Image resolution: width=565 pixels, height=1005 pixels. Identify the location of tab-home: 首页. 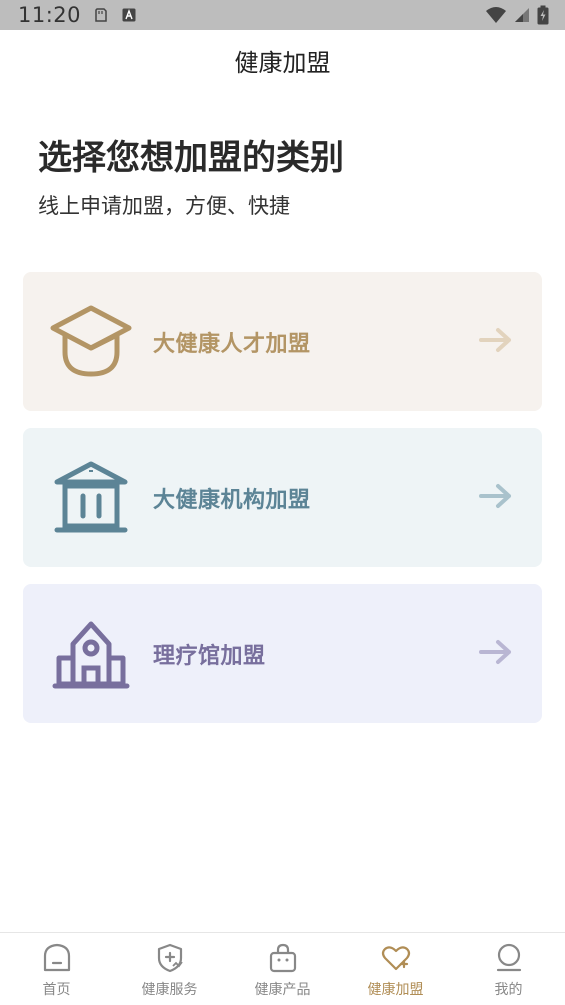
(56, 969).